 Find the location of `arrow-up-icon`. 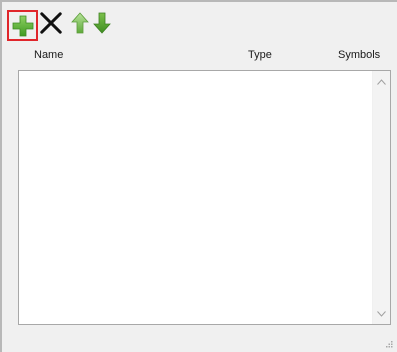

arrow-up-icon is located at coordinates (80, 23).